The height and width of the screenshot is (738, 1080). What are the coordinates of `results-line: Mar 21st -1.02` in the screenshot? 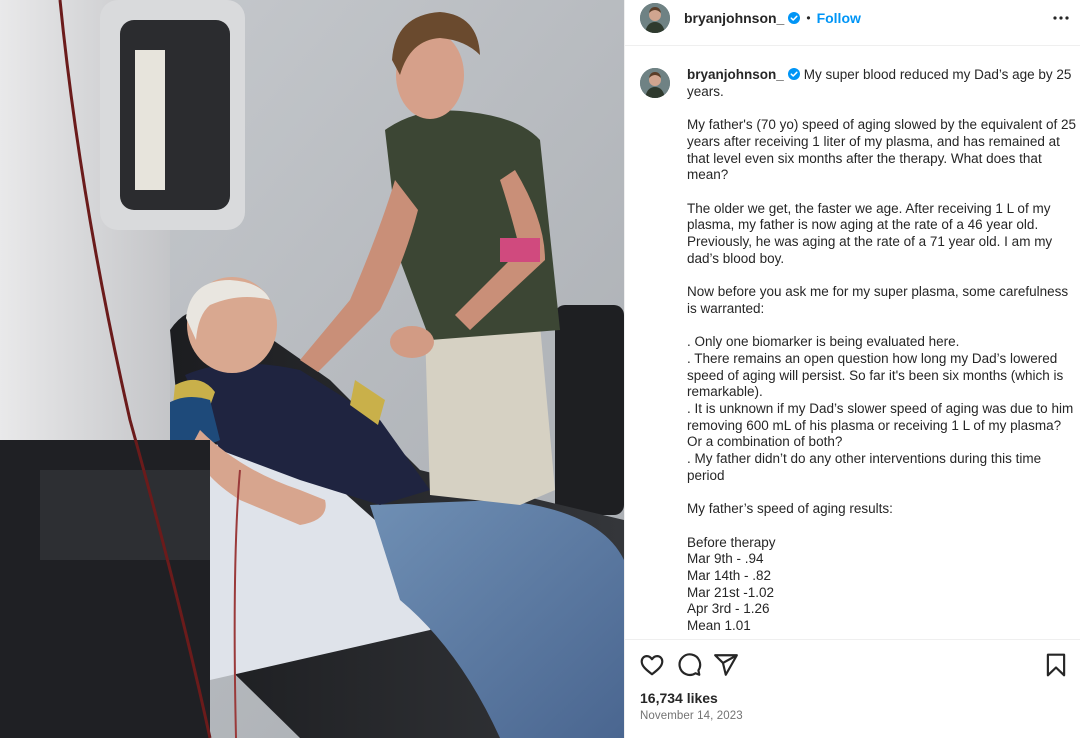 It's located at (731, 592).